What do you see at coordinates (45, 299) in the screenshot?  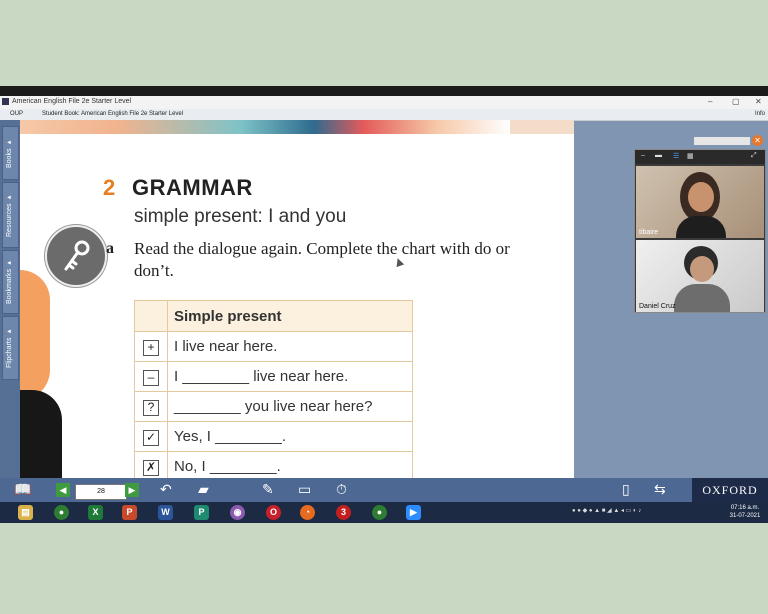 I see `page-illustration-left` at bounding box center [45, 299].